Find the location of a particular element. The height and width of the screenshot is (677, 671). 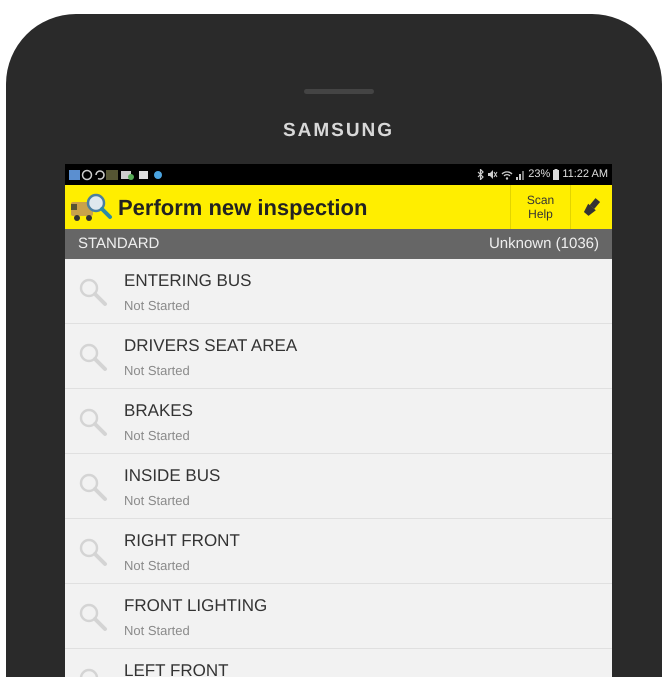

mute-icon is located at coordinates (492, 174).